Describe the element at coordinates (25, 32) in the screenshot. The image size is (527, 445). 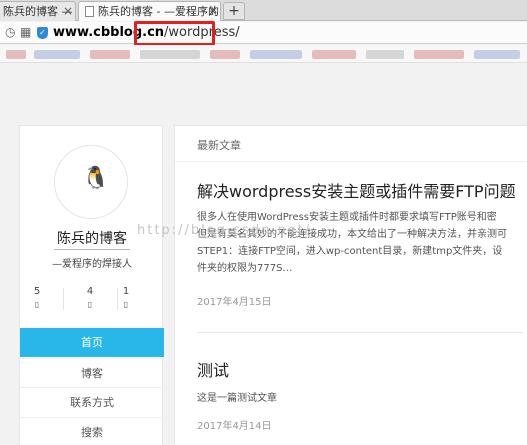
I see `grid-icon: ▦` at that location.